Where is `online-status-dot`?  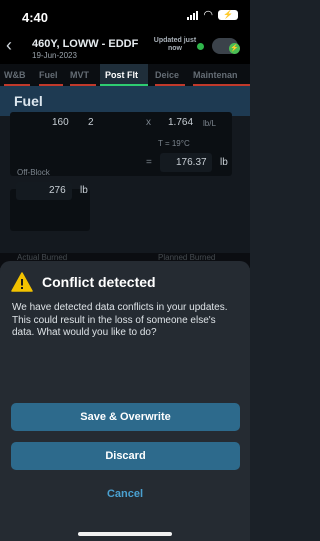 online-status-dot is located at coordinates (200, 46).